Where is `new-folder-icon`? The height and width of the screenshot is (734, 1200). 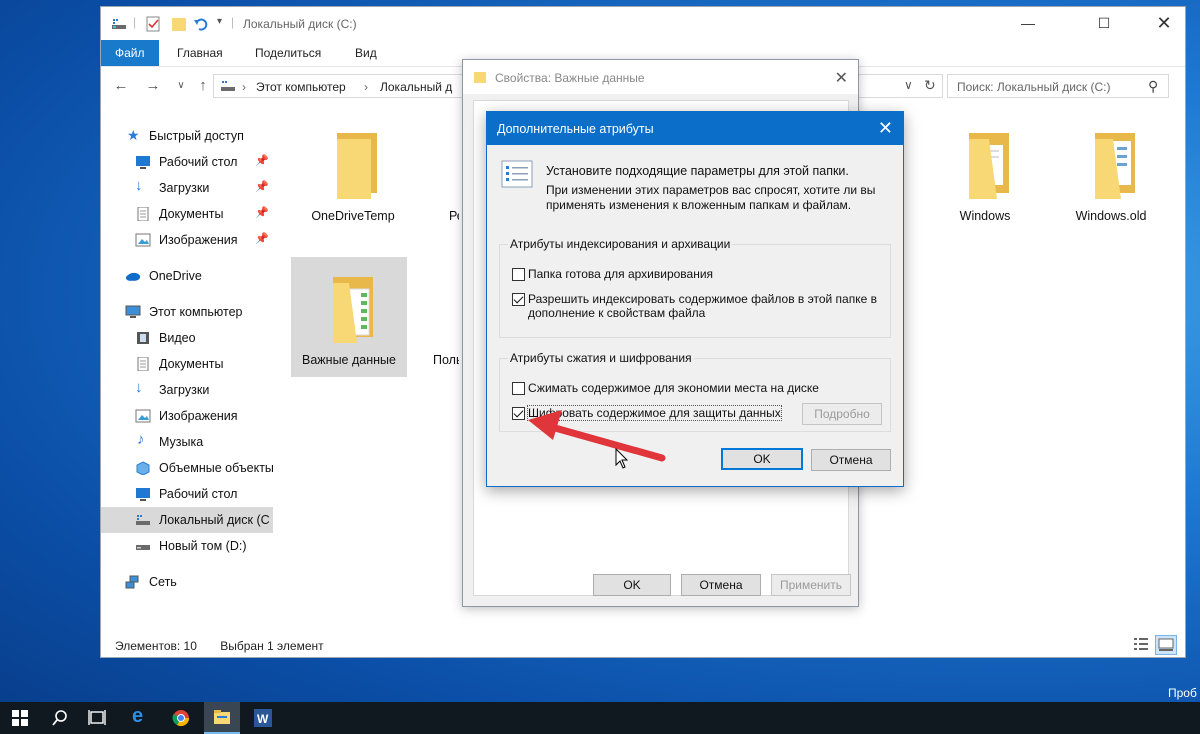 new-folder-icon is located at coordinates (179, 24).